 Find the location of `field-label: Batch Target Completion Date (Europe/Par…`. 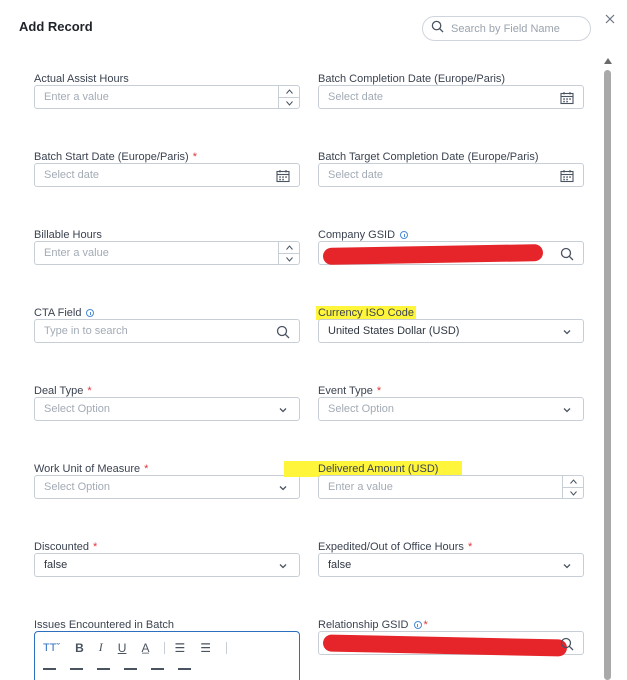

field-label: Batch Target Completion Date (Europe/Par… is located at coordinates (428, 157).